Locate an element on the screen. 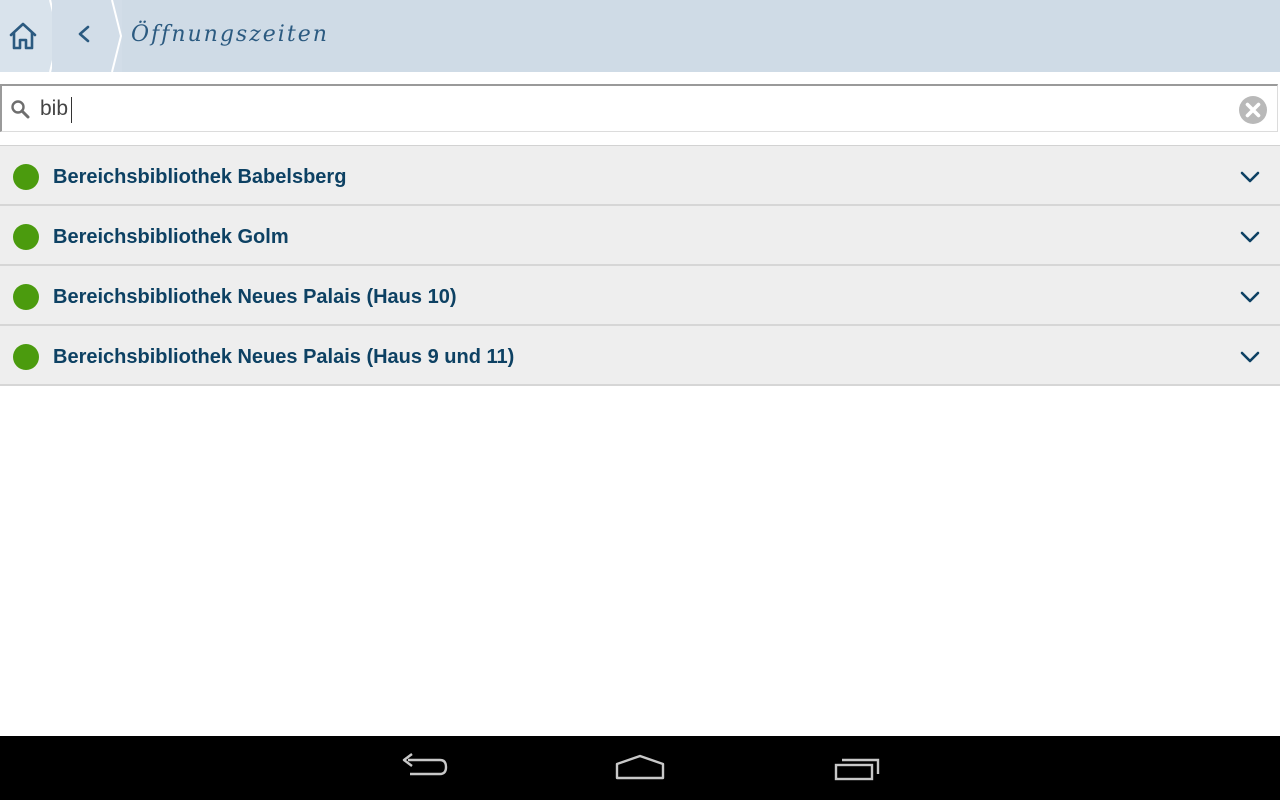  page-title: Öffnungszeiten is located at coordinates (230, 34).